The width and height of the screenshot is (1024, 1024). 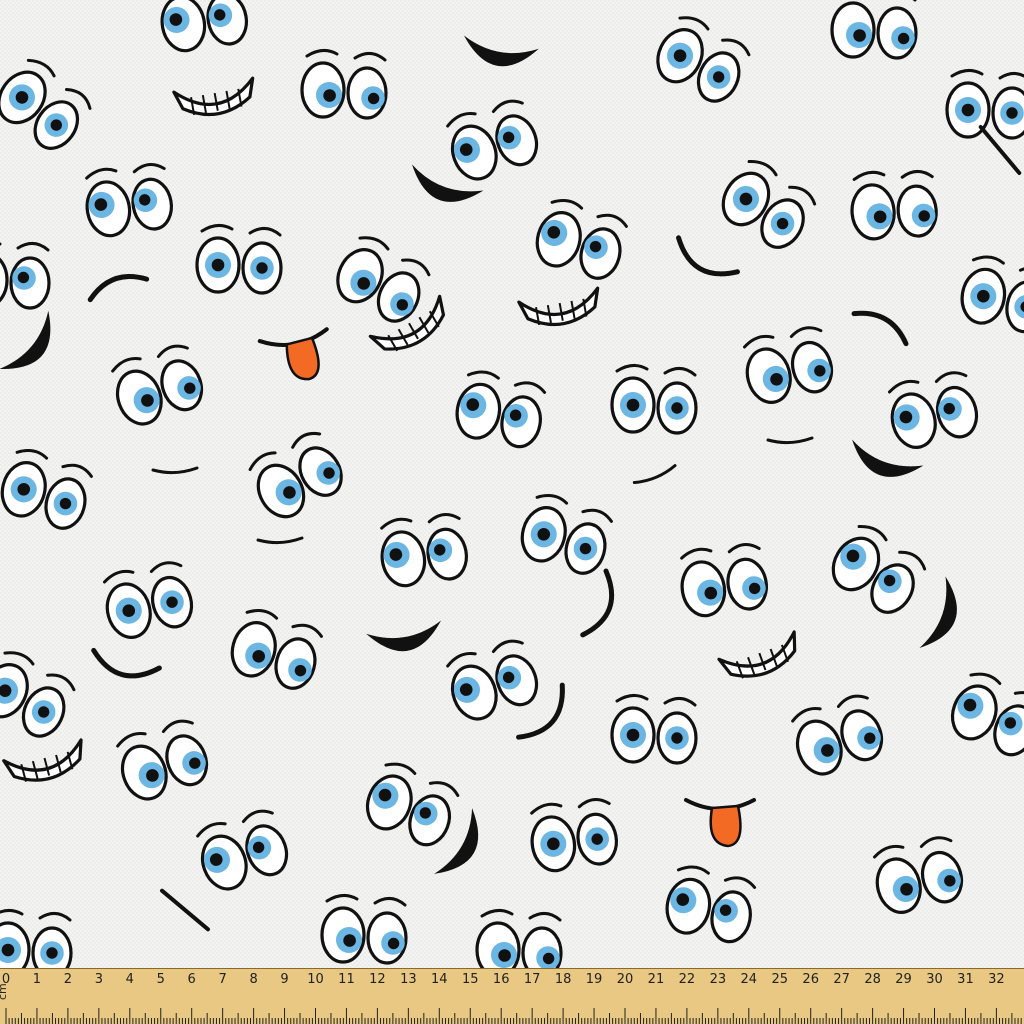 What do you see at coordinates (223, 979) in the screenshot?
I see `ruler-number: 7` at bounding box center [223, 979].